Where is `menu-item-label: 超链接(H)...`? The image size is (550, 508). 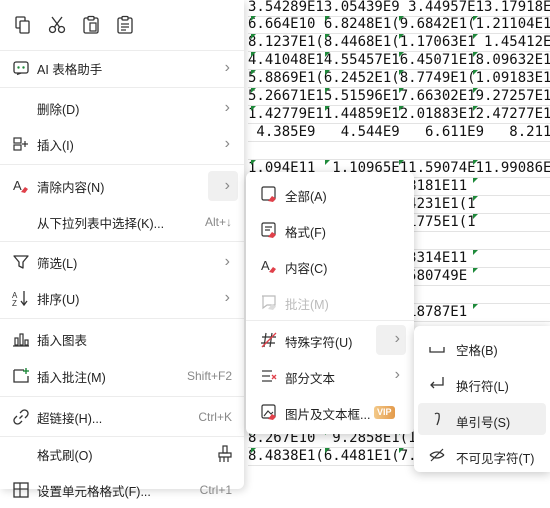
menu-item-label: 超链接(H)... is located at coordinates (70, 418).